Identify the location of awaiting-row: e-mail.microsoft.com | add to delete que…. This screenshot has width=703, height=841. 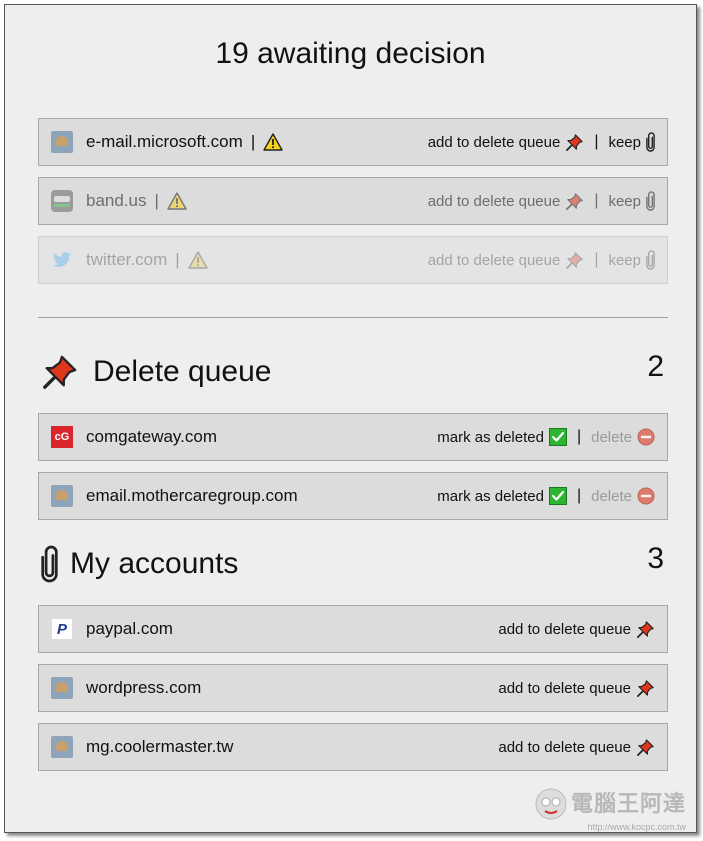
(353, 142).